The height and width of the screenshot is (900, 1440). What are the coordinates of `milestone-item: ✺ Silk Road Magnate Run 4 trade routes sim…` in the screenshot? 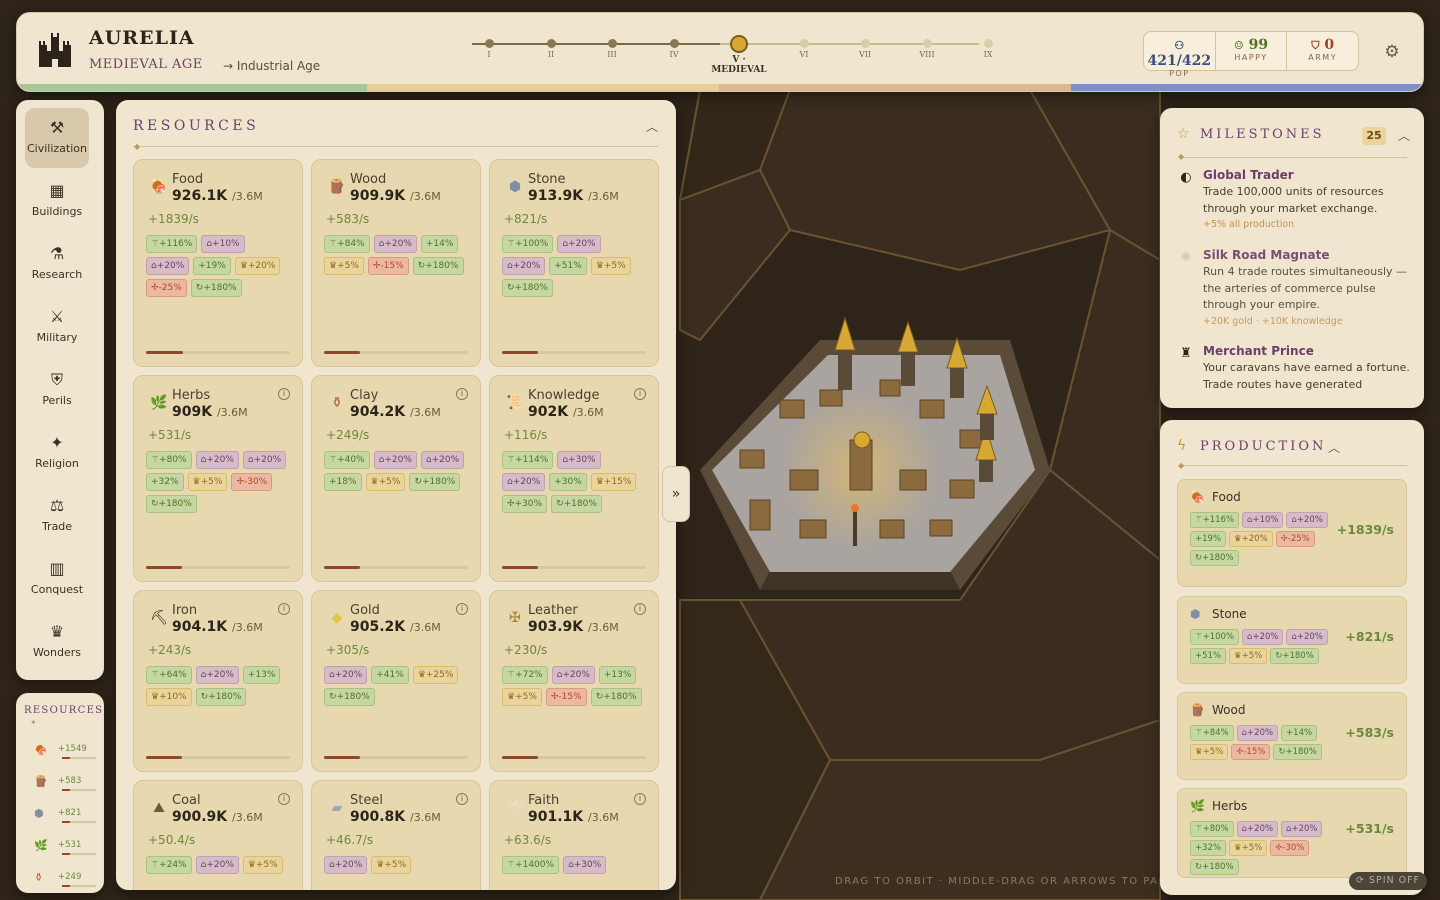 It's located at (1296, 287).